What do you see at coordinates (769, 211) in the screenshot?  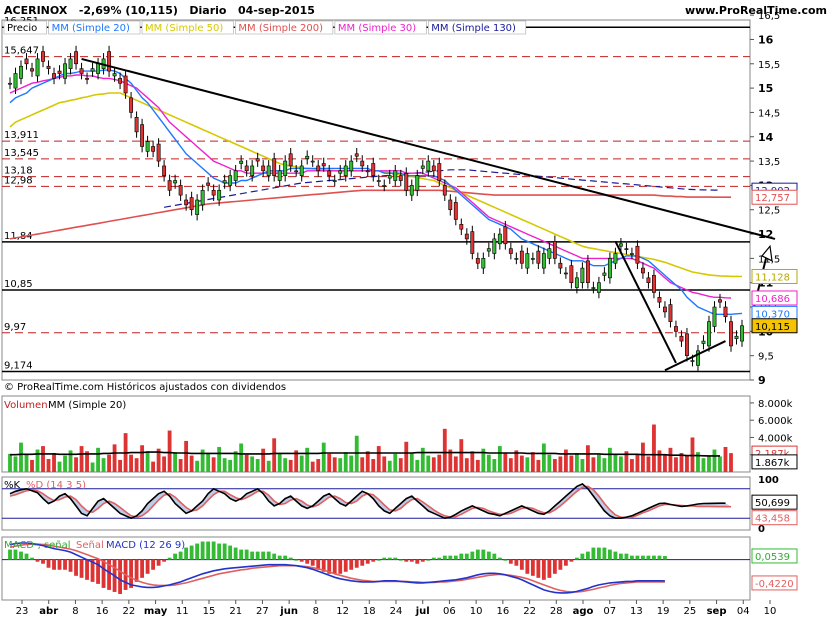 I see `price-tick-label: 12,5` at bounding box center [769, 211].